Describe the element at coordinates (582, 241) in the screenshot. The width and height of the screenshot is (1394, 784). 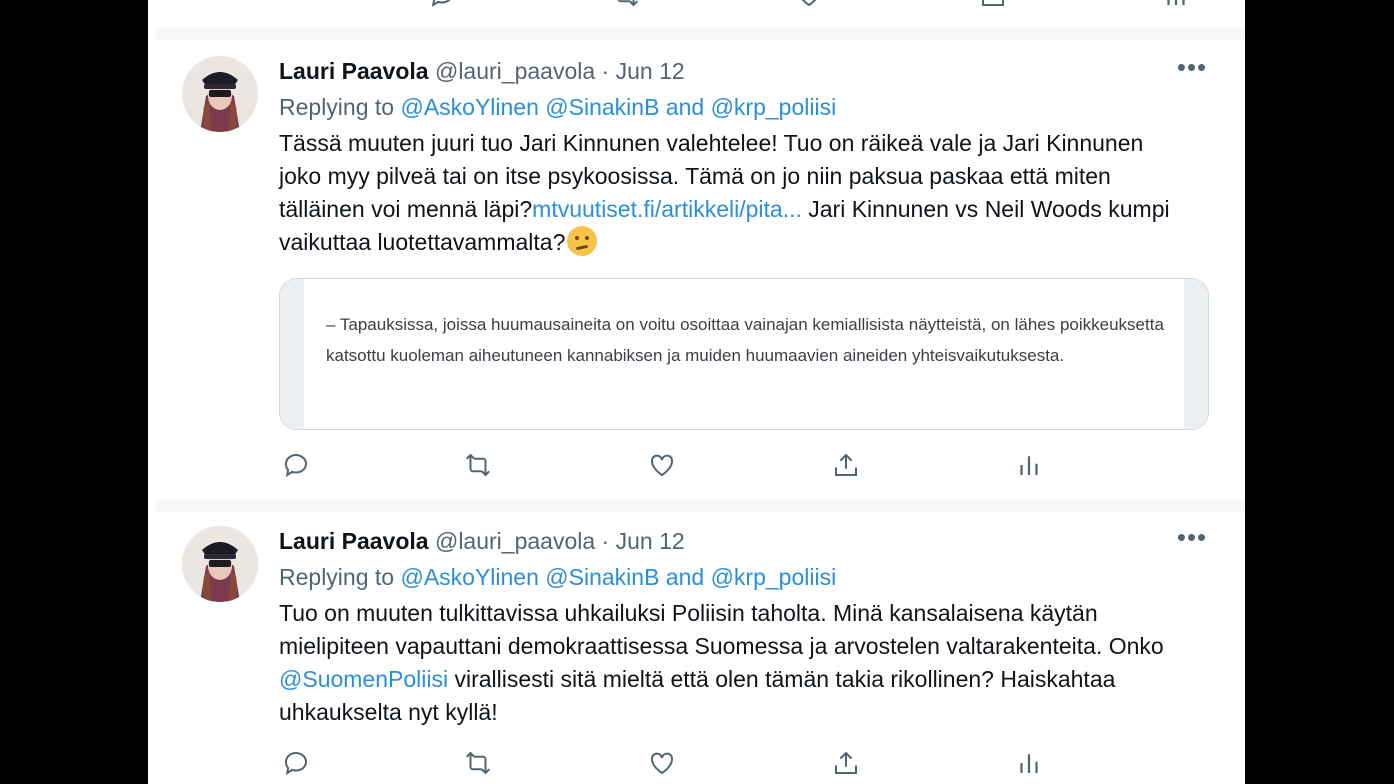
I see `thinking-face-icon` at that location.